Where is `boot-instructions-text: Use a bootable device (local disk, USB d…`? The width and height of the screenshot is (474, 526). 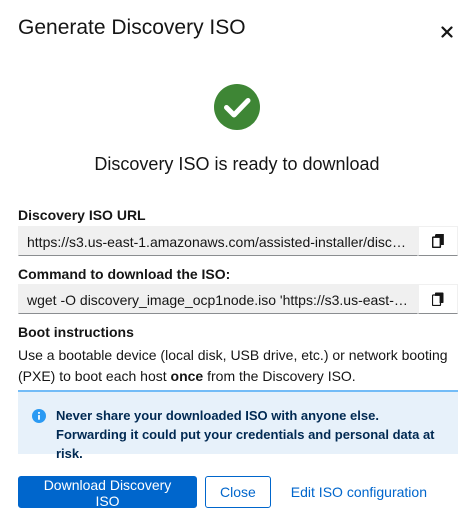
boot-instructions-text: Use a bootable device (local disk, USB d… is located at coordinates (238, 366).